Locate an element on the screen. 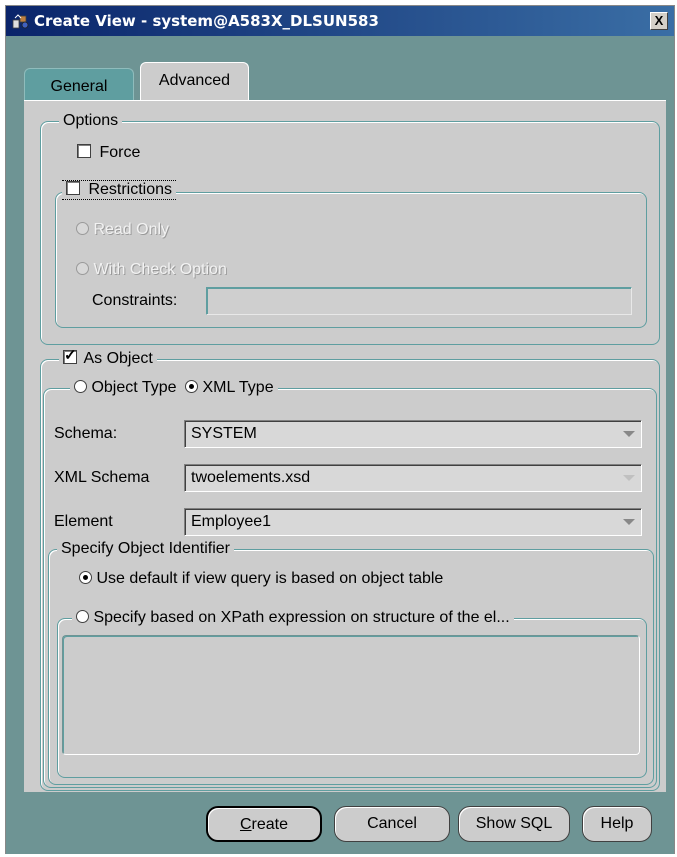 Image resolution: width=677 pixels, height=857 pixels. restrictions-checkbox-row: Restrictions is located at coordinates (119, 190).